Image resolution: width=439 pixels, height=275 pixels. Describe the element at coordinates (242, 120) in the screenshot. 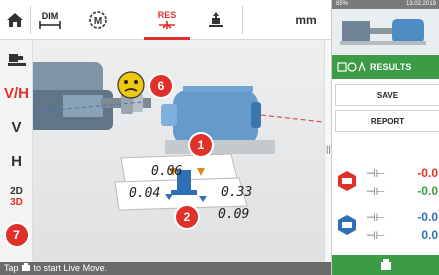

I see `motor-machine` at that location.